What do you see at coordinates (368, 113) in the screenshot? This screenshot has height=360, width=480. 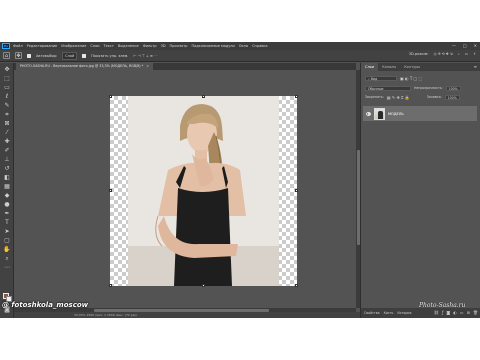 I see `eye-icon` at bounding box center [368, 113].